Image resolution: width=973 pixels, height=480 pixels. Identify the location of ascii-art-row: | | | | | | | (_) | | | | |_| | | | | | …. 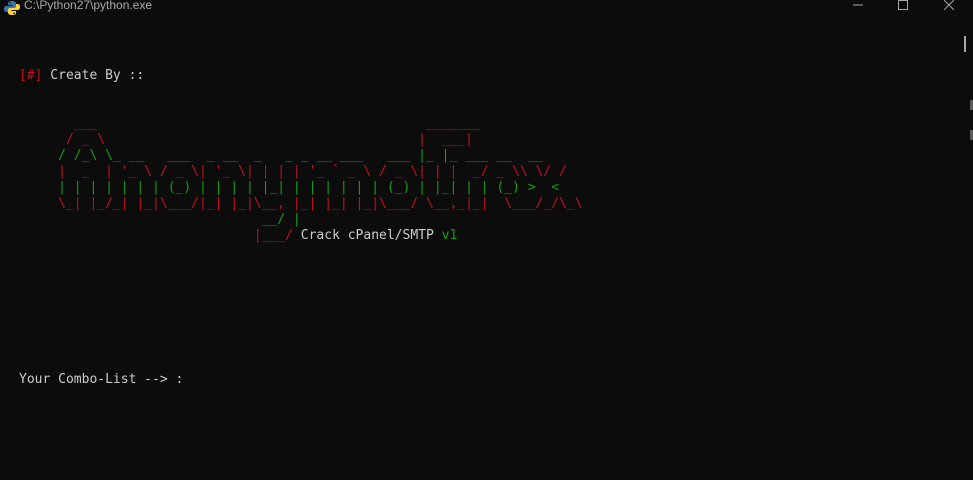
(484, 188).